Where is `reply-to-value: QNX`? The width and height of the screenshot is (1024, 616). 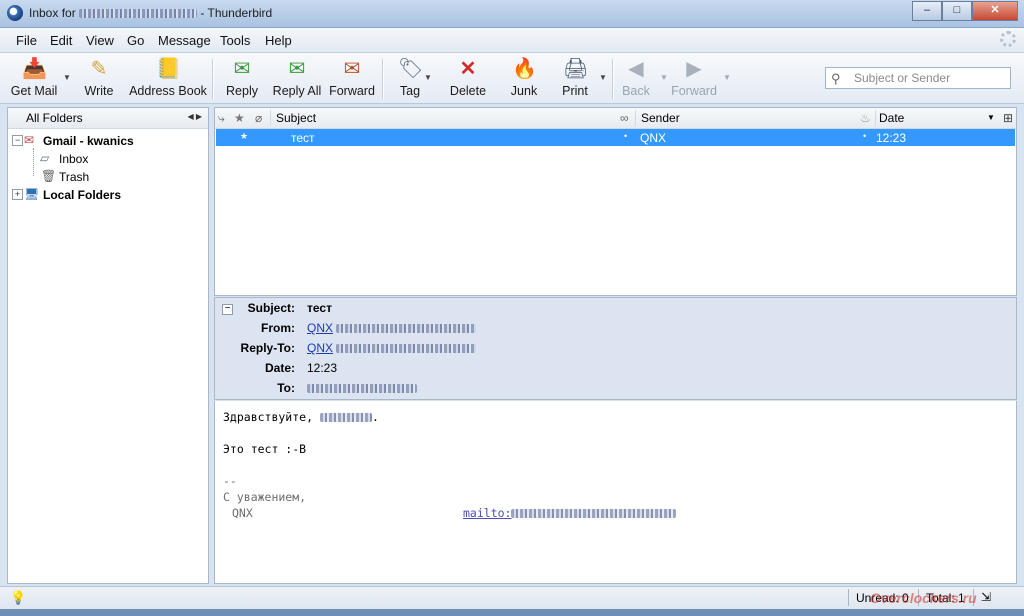 reply-to-value: QNX is located at coordinates (392, 348).